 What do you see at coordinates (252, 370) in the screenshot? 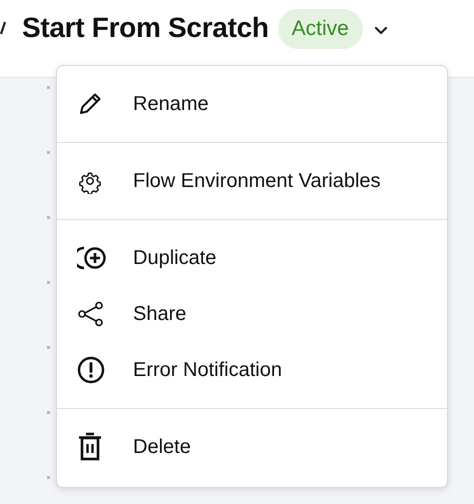
I see `menu-item: Error Notification` at bounding box center [252, 370].